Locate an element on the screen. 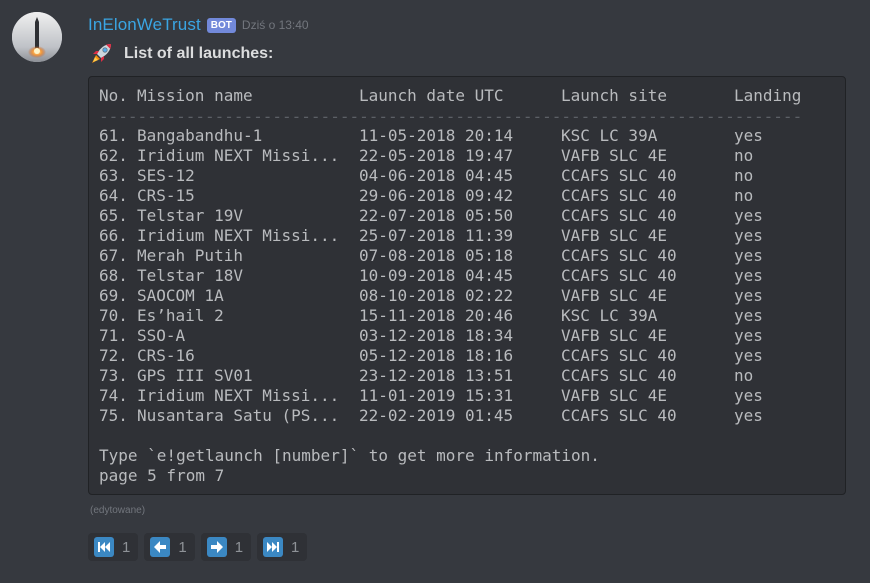 Image resolution: width=870 pixels, height=583 pixels. mission-name: Merah Putih is located at coordinates (190, 255).